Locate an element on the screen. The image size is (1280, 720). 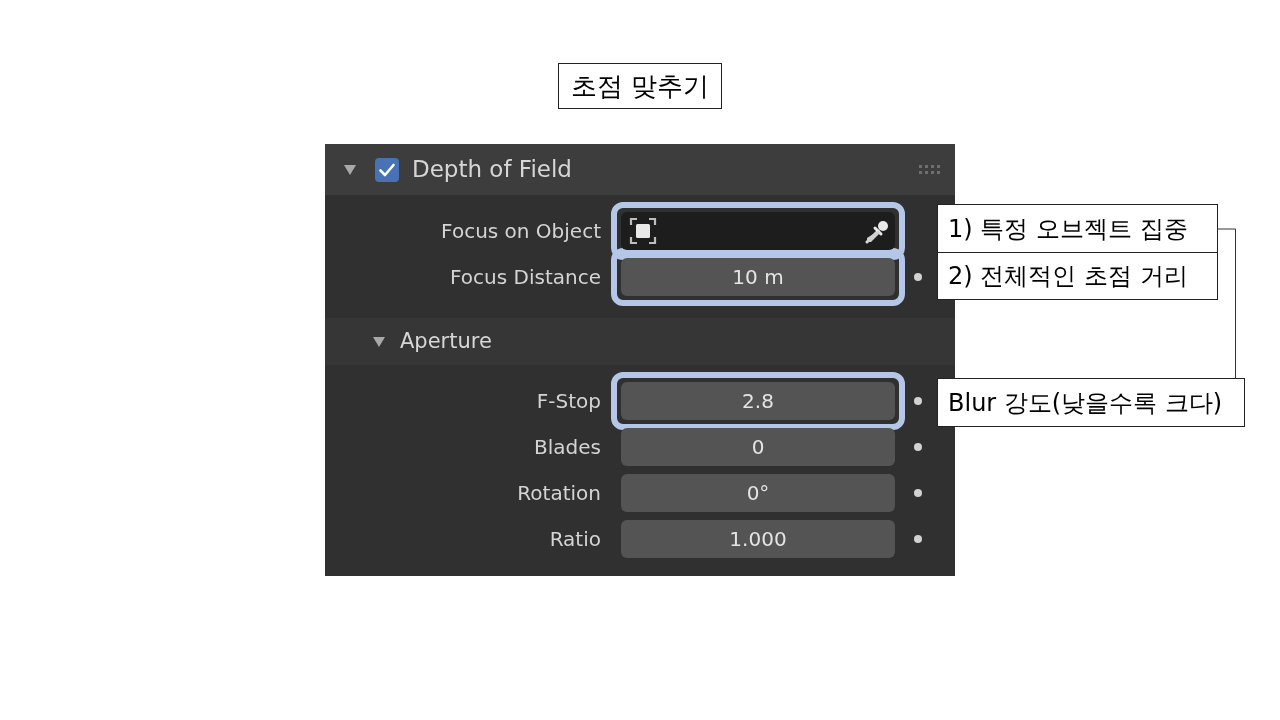
number-field: 0 is located at coordinates (758, 447).